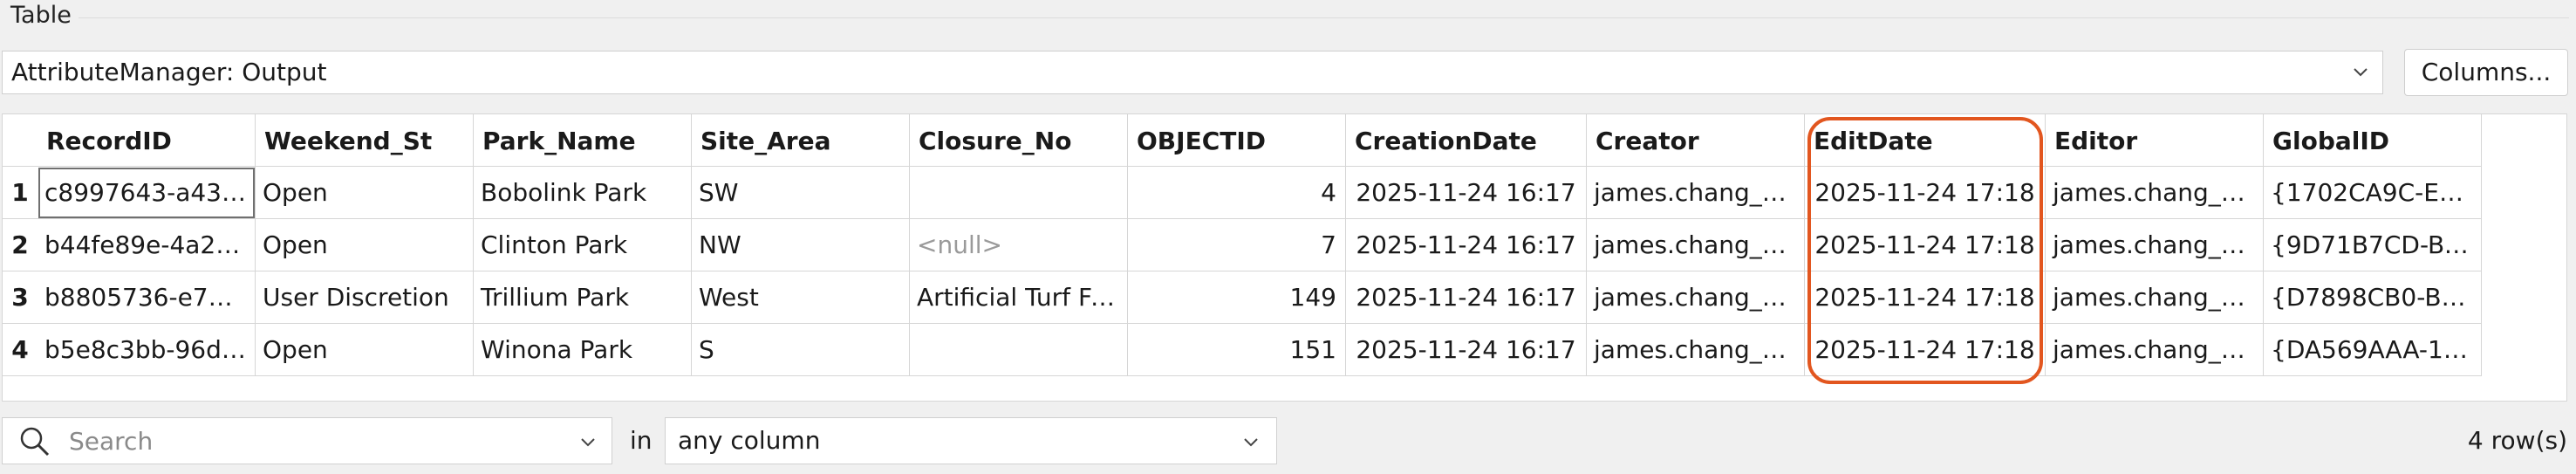 The height and width of the screenshot is (474, 2576). Describe the element at coordinates (1019, 141) in the screenshot. I see `header-closure-no: Closure_No` at that location.